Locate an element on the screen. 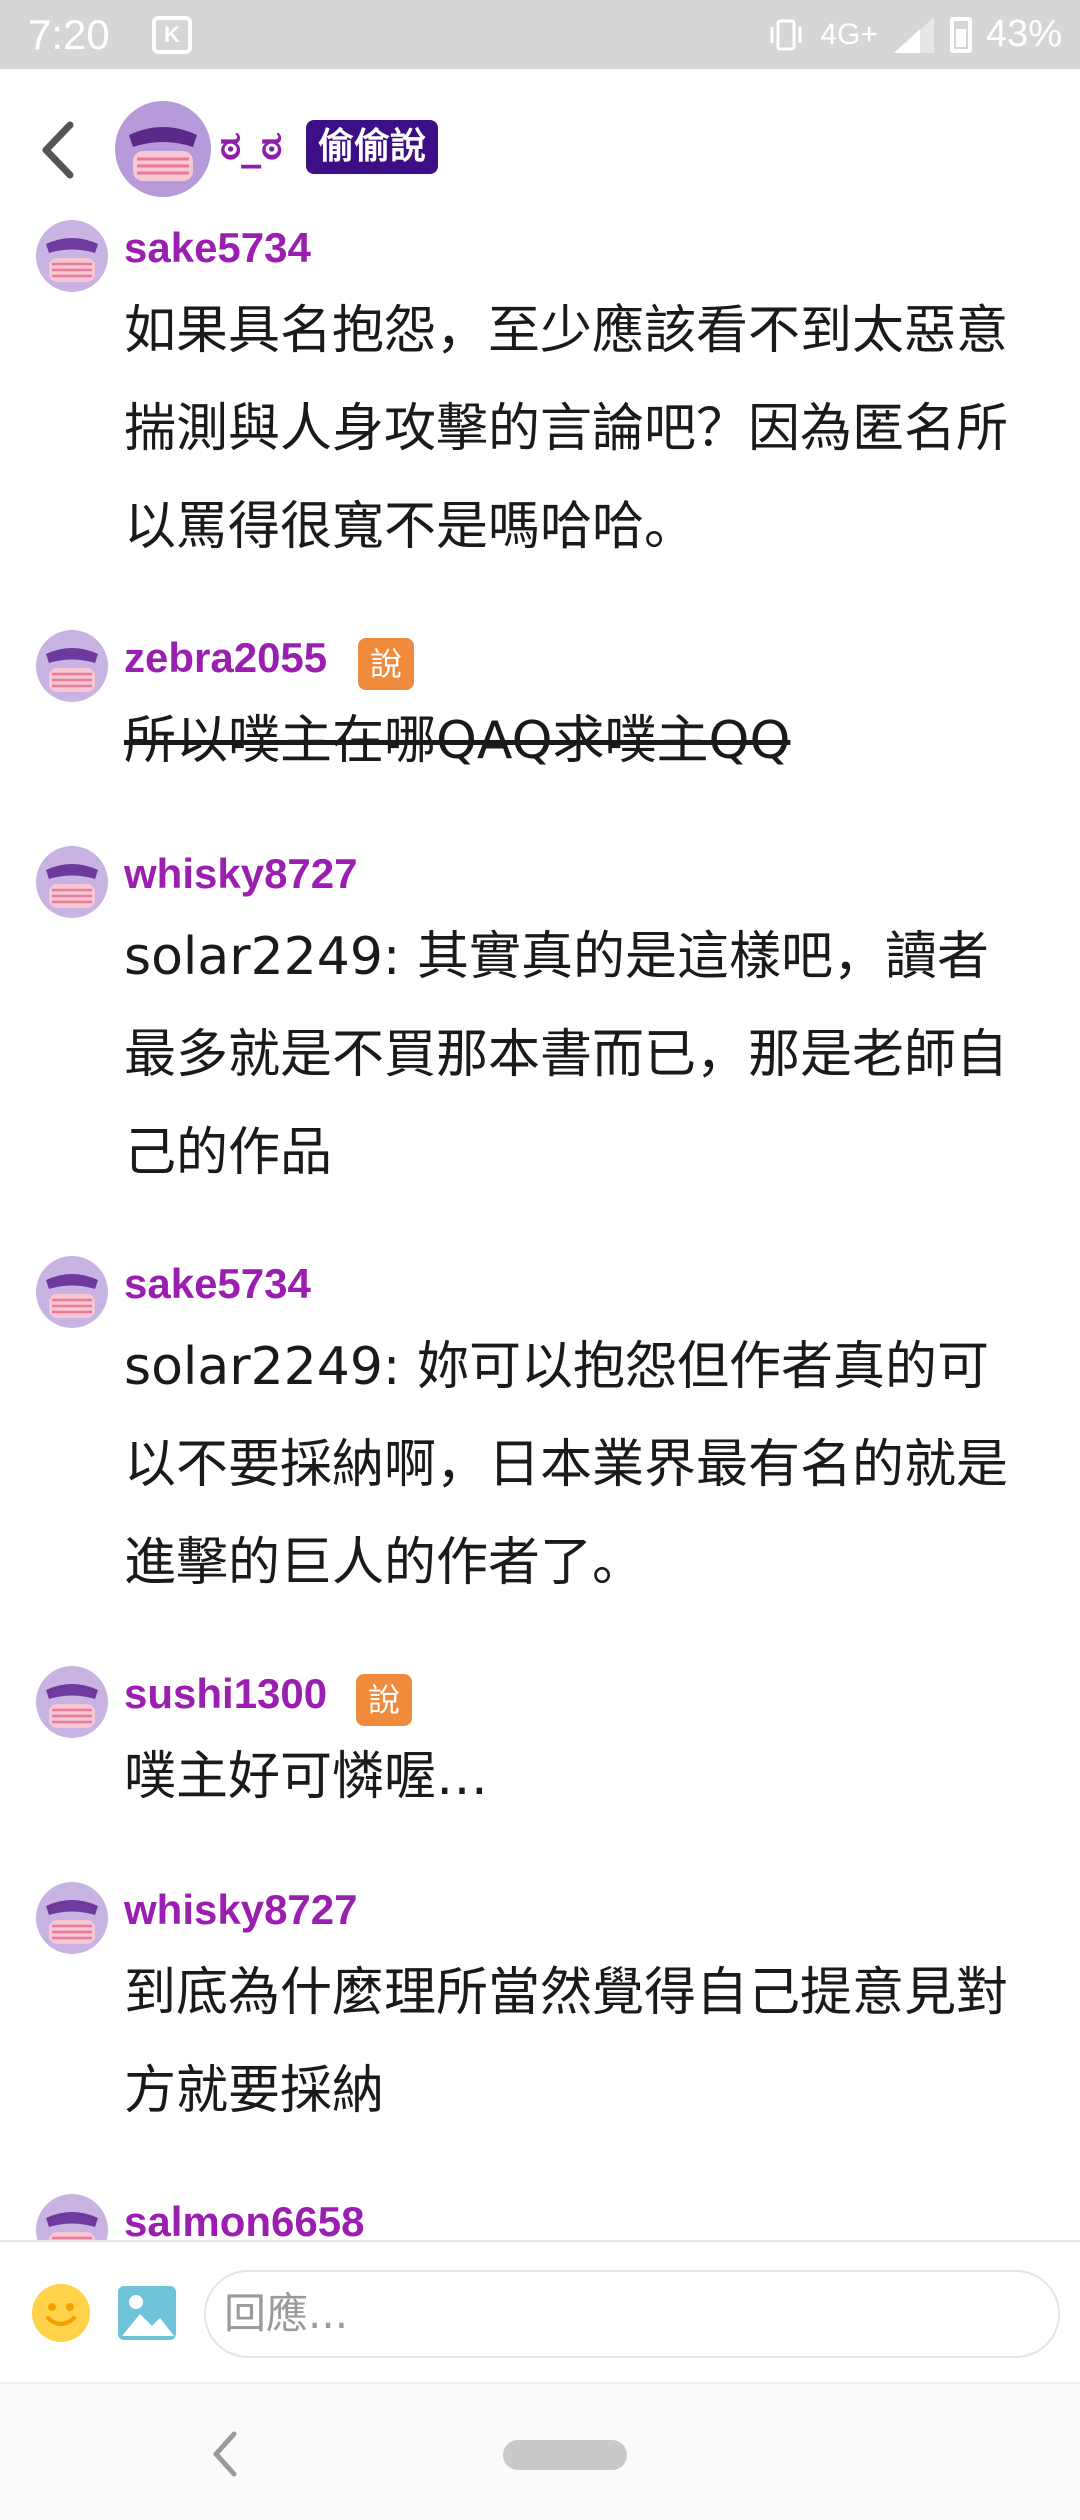  status-indicators: 4G+ 43% is located at coordinates (914, 34).